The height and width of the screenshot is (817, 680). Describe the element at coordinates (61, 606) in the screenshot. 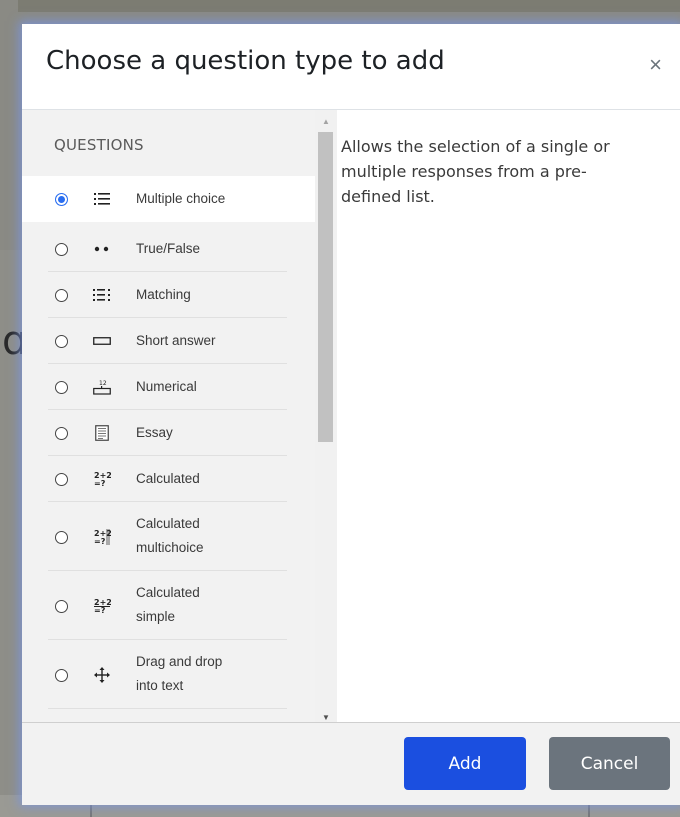

I see `radio-calculated-simple` at that location.